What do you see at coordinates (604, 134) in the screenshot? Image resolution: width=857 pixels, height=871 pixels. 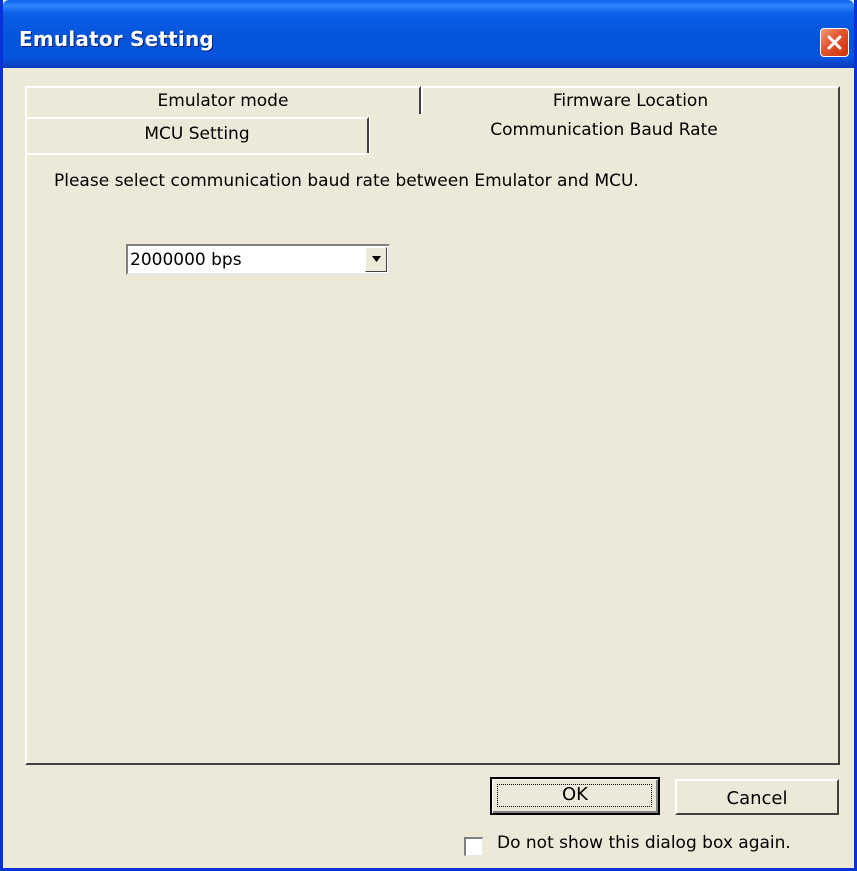 I see `tab-communication-baud-rate: Communication Baud Rate` at bounding box center [604, 134].